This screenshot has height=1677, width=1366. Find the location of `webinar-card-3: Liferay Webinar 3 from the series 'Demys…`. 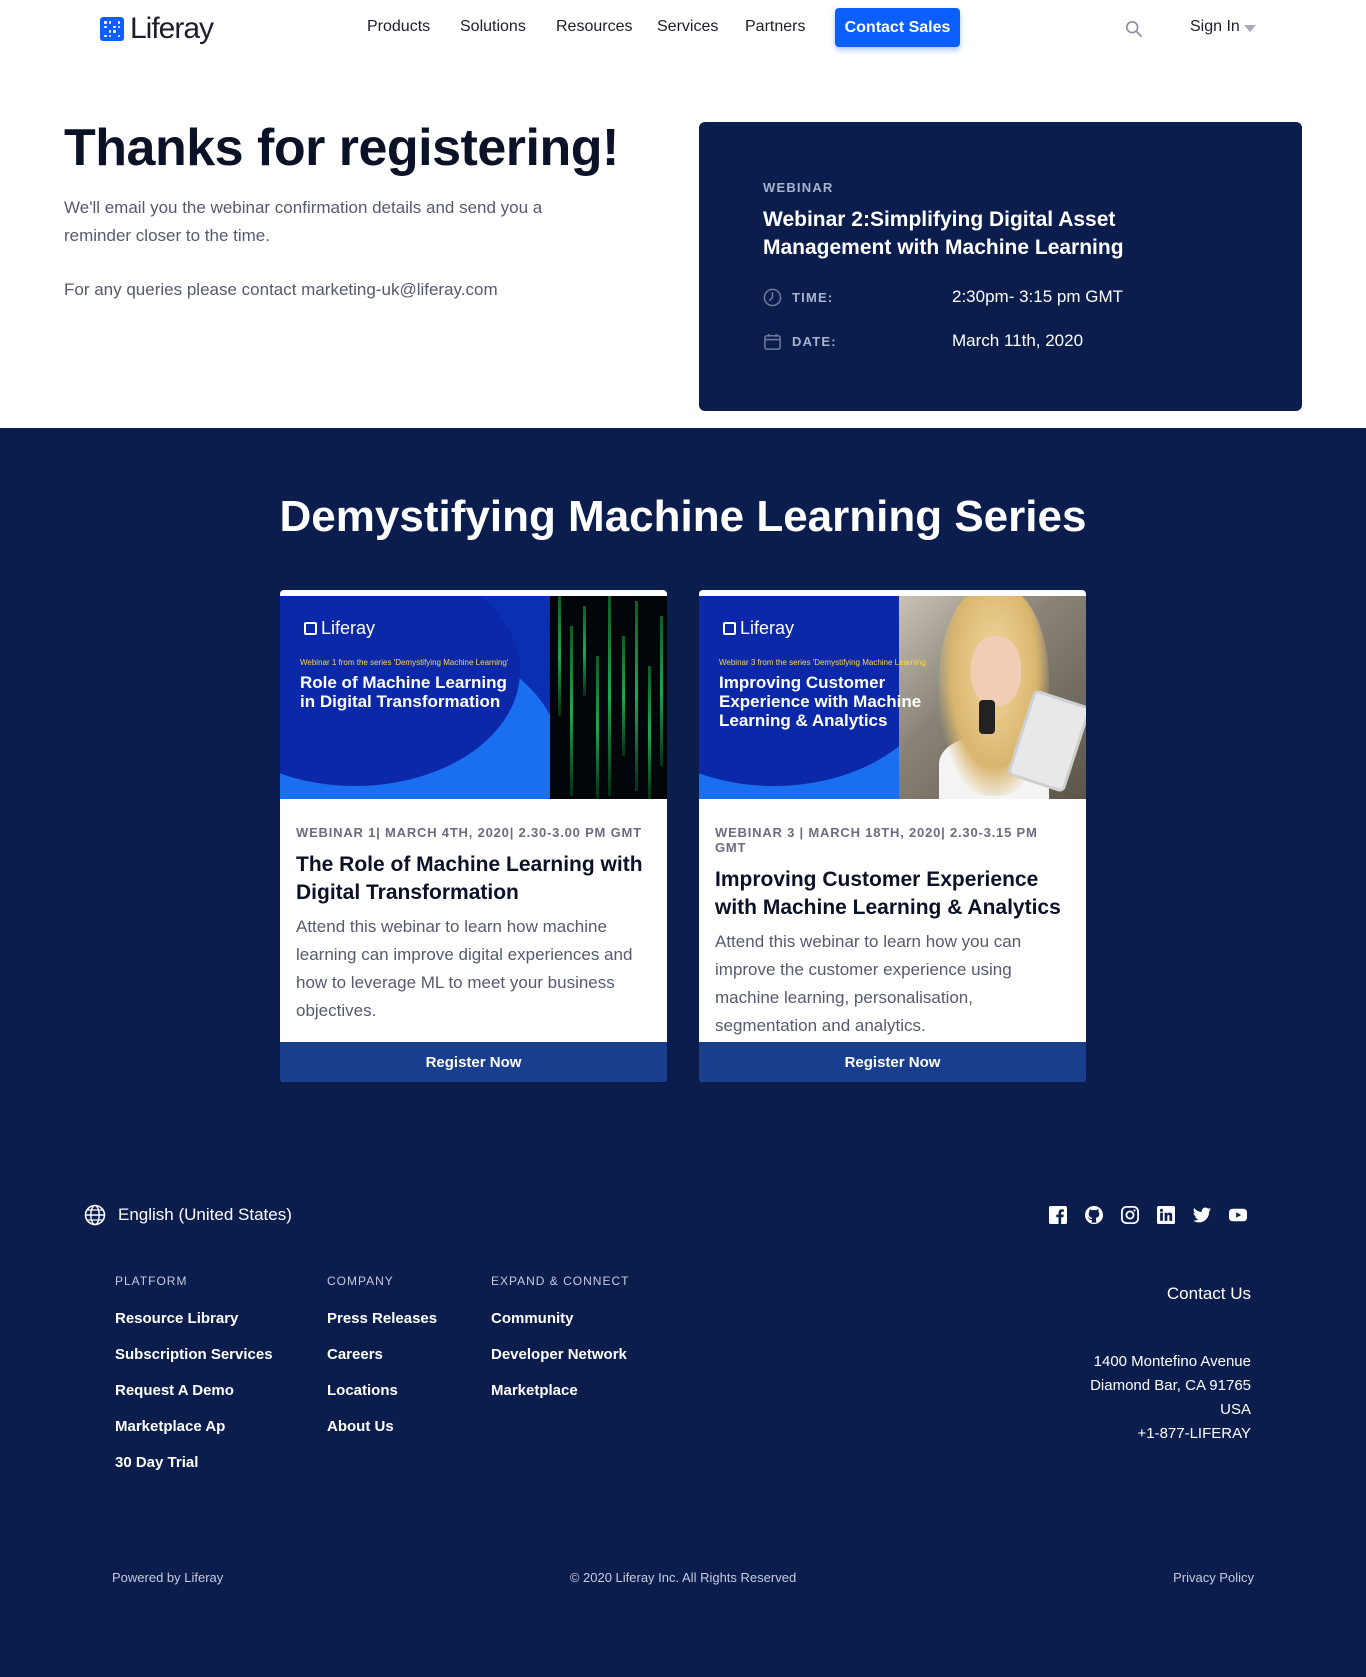

webinar-card-3: Liferay Webinar 3 from the series 'Demys… is located at coordinates (892, 836).